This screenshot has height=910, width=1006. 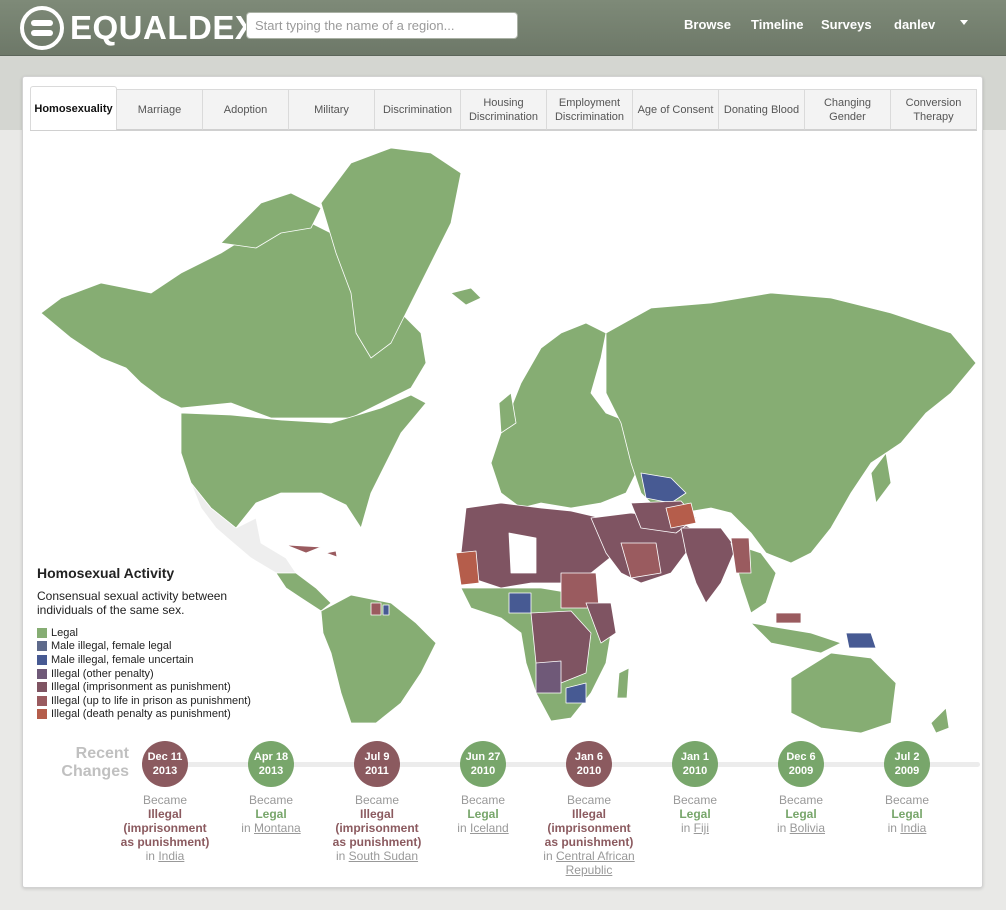 I want to click on region-link: Bolivia, so click(x=807, y=828).